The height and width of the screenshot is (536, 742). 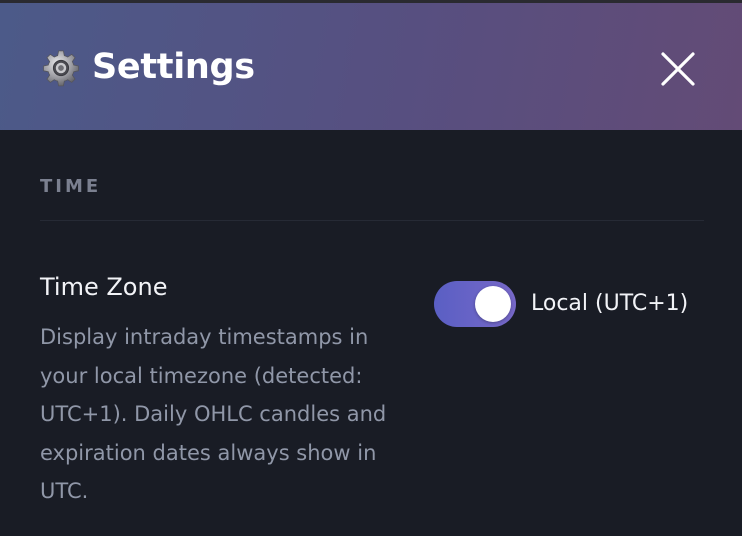 I want to click on time-zone-toggle, so click(x=475, y=304).